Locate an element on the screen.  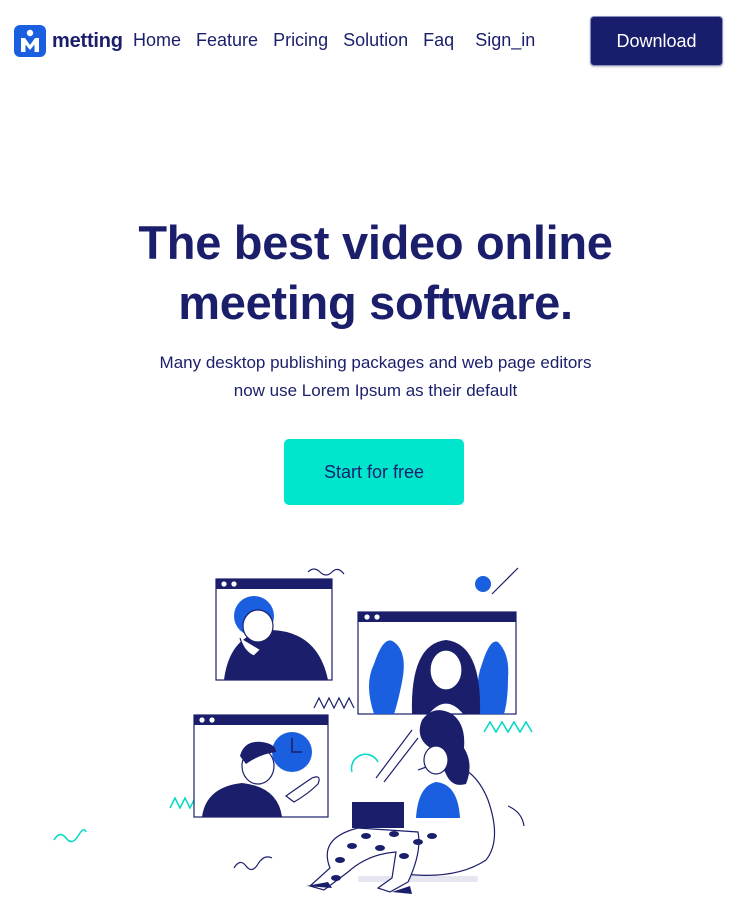
m-letter-logo-icon is located at coordinates (30, 41).